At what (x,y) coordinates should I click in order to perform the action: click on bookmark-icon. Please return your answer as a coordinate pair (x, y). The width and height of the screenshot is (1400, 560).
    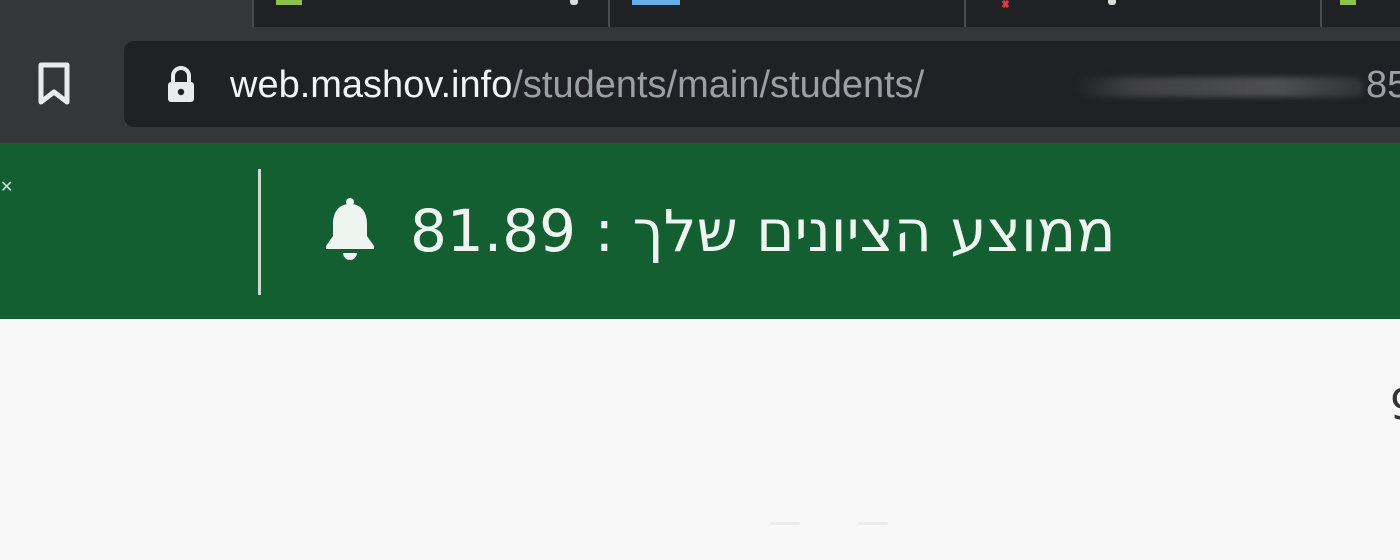
    Looking at the image, I should click on (54, 84).